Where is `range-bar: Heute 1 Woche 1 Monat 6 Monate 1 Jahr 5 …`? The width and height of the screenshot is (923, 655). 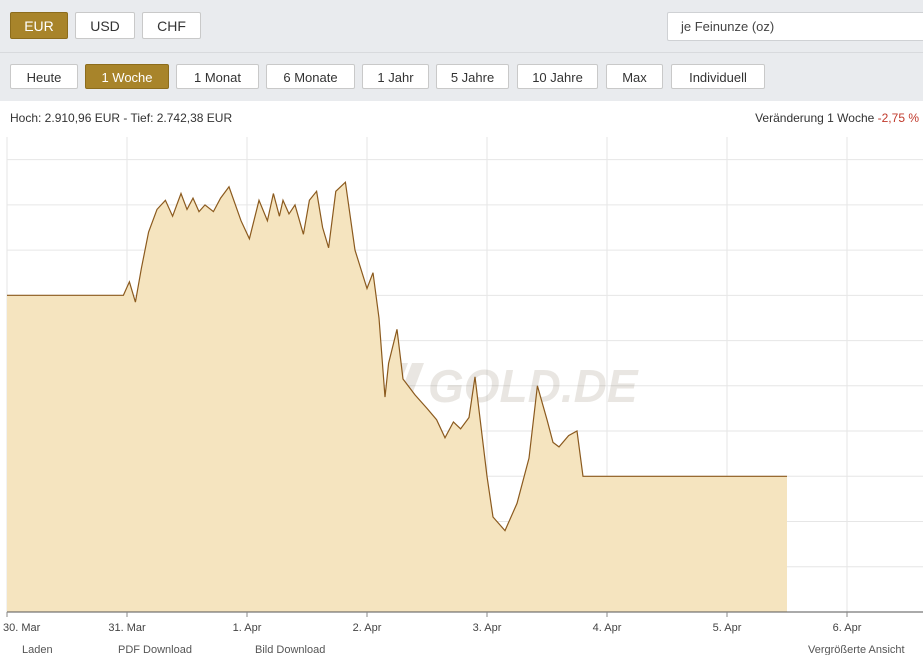
range-bar: Heute 1 Woche 1 Monat 6 Monate 1 Jahr 5 … is located at coordinates (461, 77).